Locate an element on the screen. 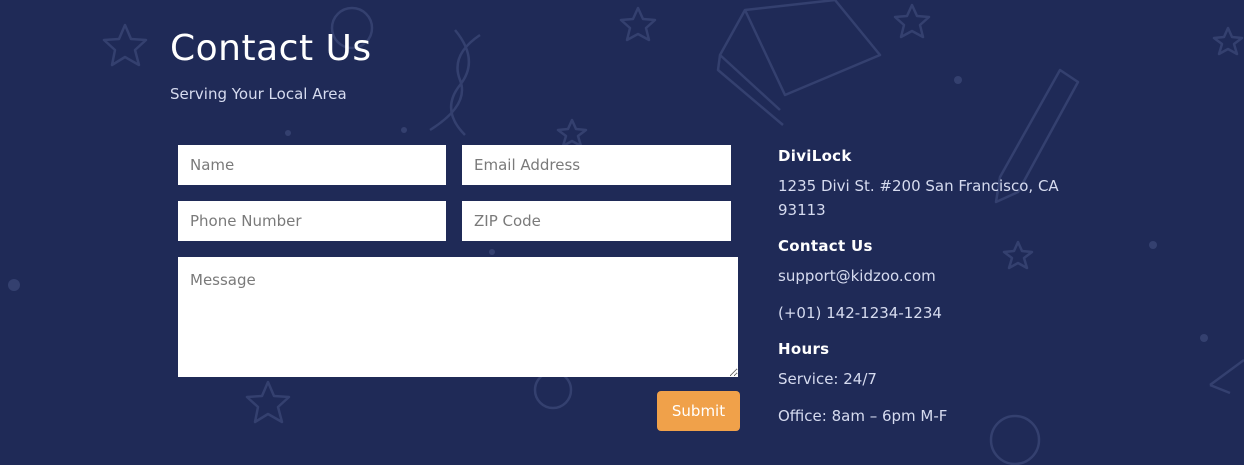 This screenshot has width=1244, height=465. planet-doodle-icon is located at coordinates (553, 390).